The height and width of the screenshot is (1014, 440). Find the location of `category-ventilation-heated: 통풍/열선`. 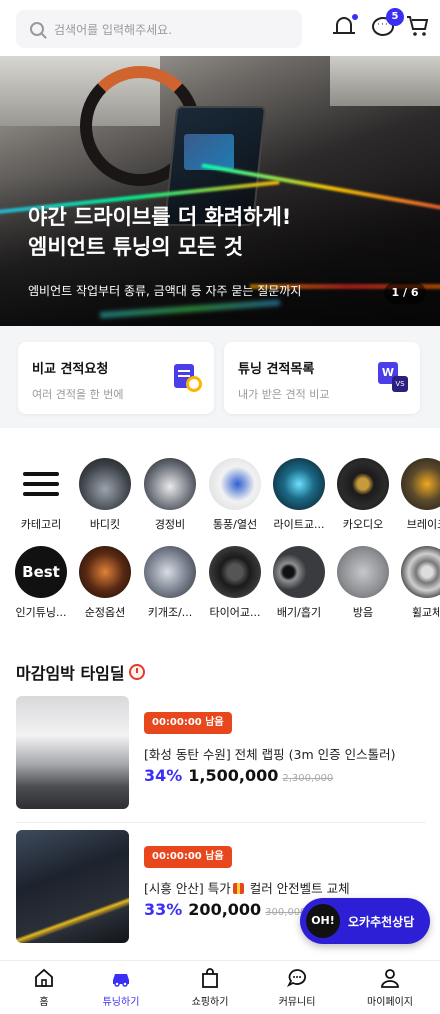

category-ventilation-heated: 통풍/열선 is located at coordinates (235, 495).